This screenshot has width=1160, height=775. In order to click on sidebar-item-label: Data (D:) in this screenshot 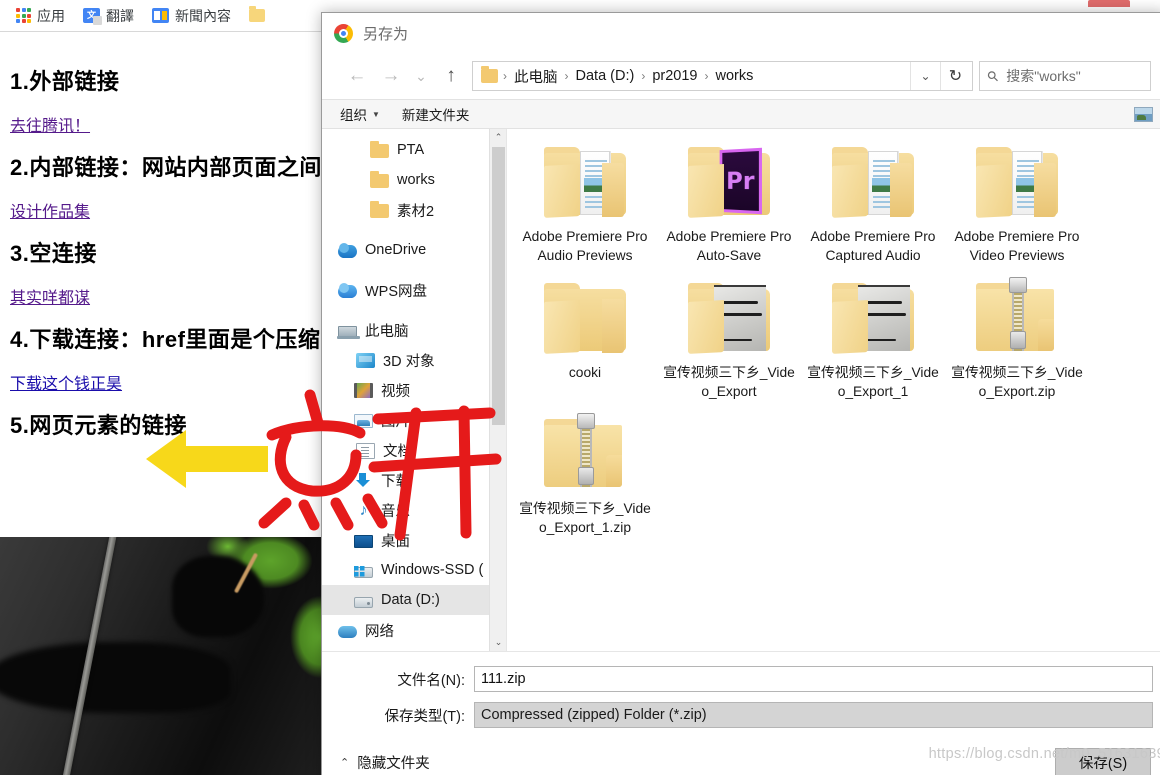, I will do `click(410, 600)`.